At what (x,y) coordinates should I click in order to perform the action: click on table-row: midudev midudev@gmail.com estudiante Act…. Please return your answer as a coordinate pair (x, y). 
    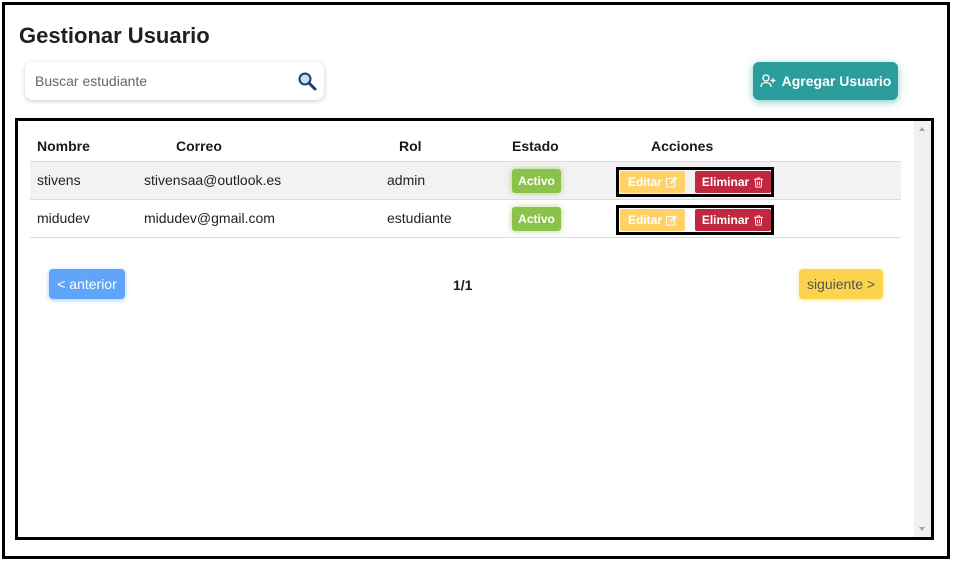
    Looking at the image, I should click on (465, 219).